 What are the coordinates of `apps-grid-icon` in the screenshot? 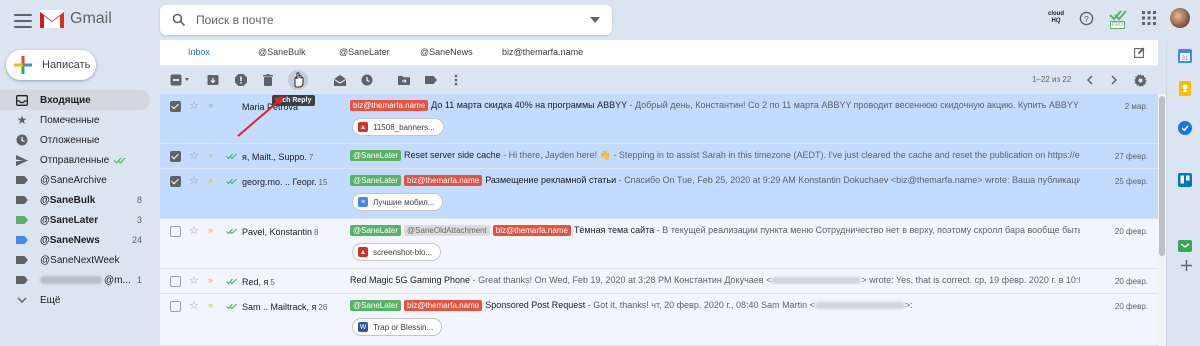 It's located at (1149, 18).